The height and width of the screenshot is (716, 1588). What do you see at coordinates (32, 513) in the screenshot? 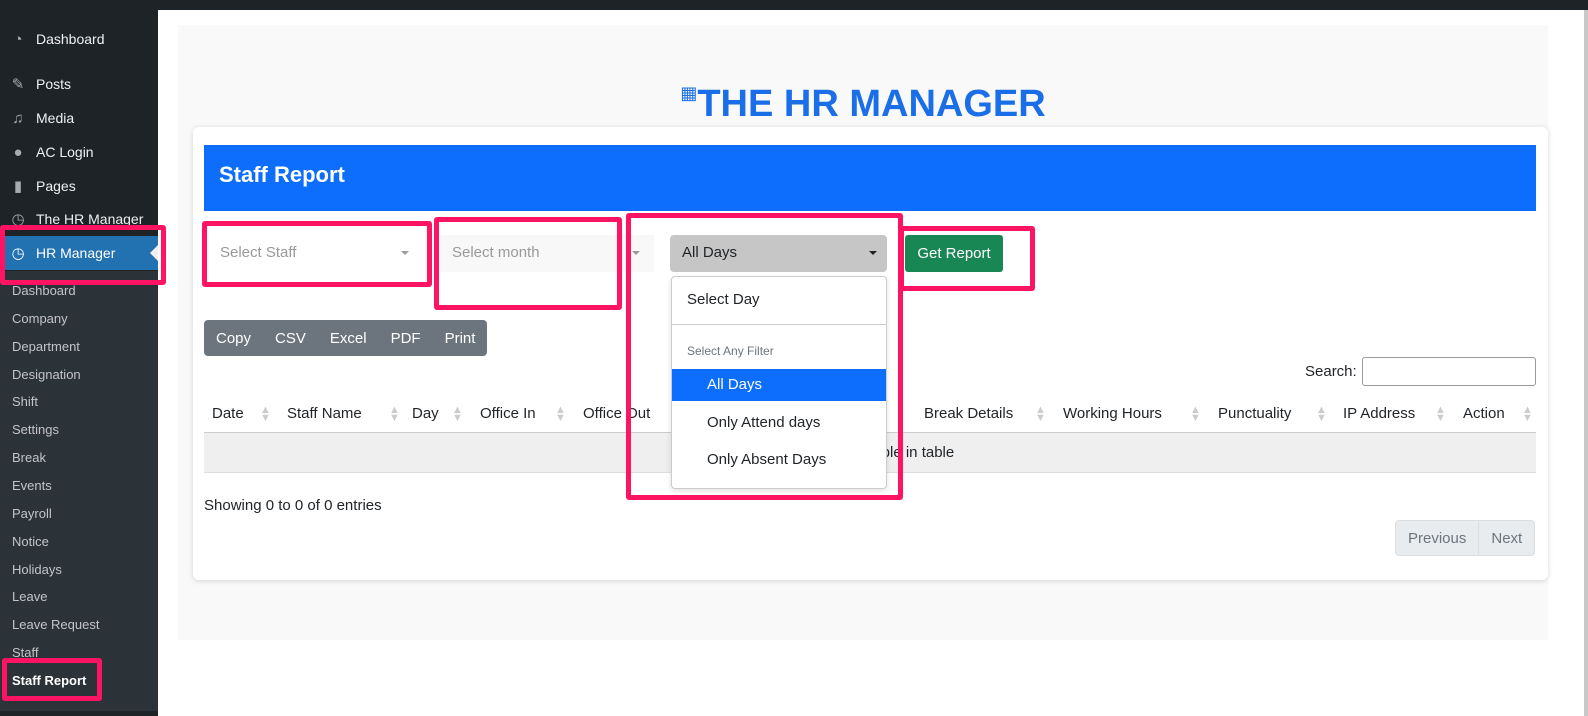
I see `submenu-payroll: Payroll` at bounding box center [32, 513].